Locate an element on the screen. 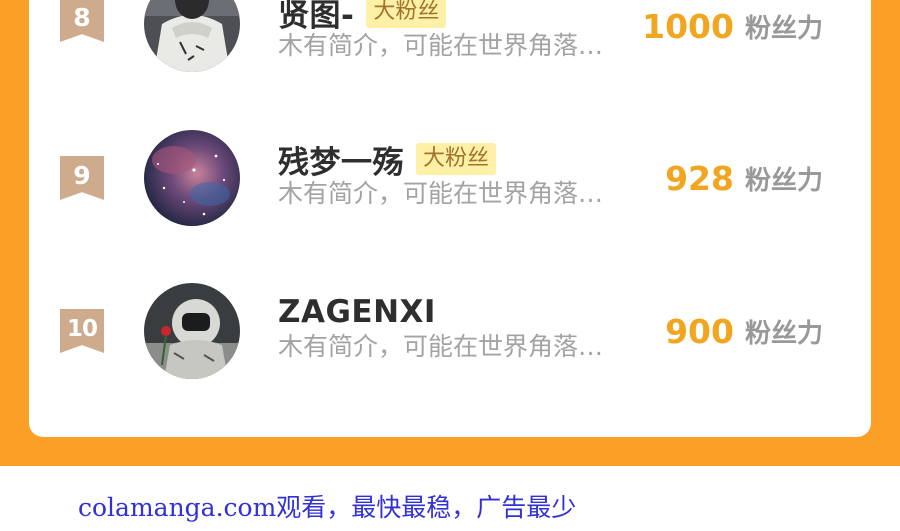 The height and width of the screenshot is (531, 900). galaxy-nebula-avatar-icon is located at coordinates (192, 178).